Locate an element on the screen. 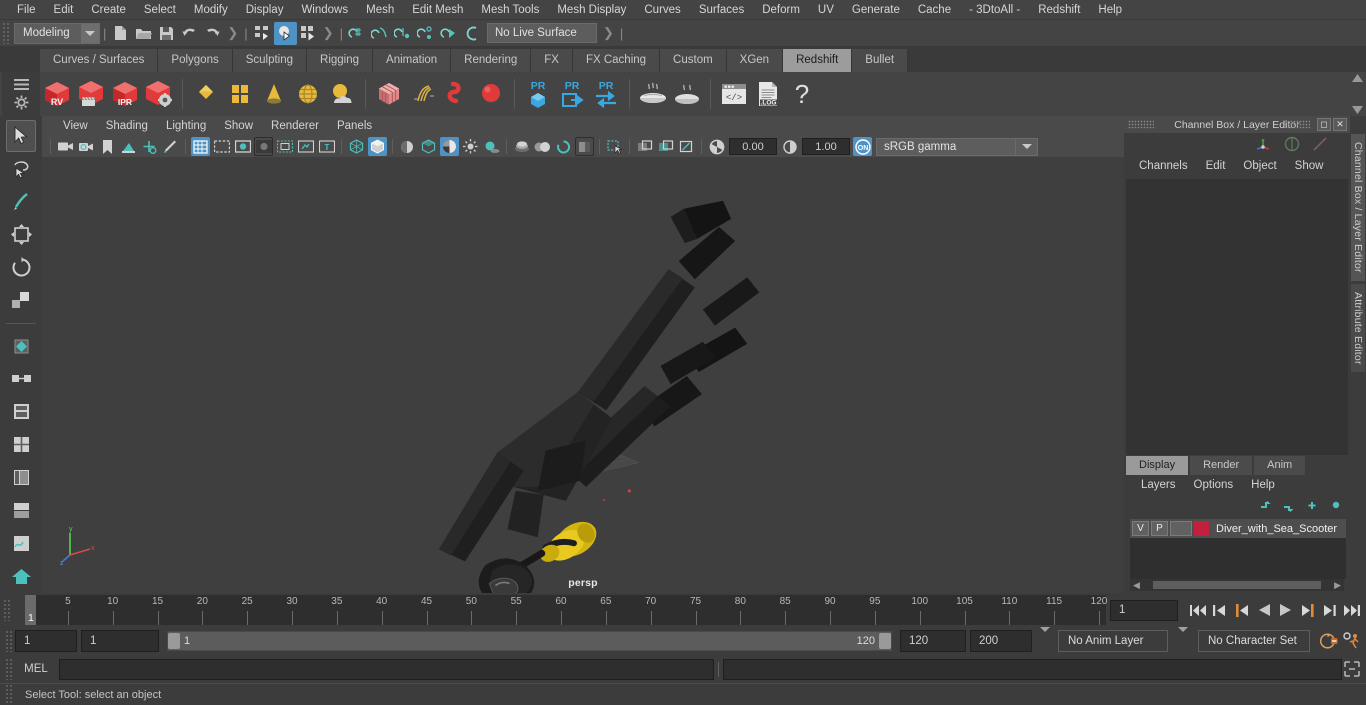 Image resolution: width=1366 pixels, height=705 pixels. field-chart-icon is located at coordinates (284, 146).